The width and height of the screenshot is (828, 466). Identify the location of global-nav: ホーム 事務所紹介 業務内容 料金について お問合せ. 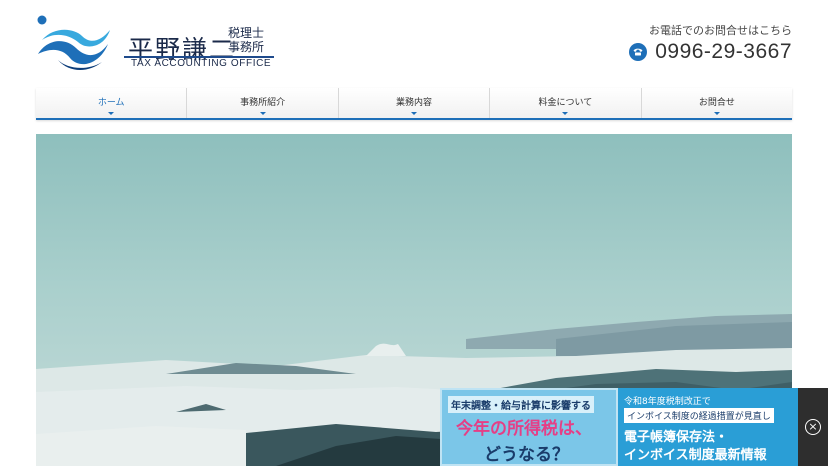
(414, 104).